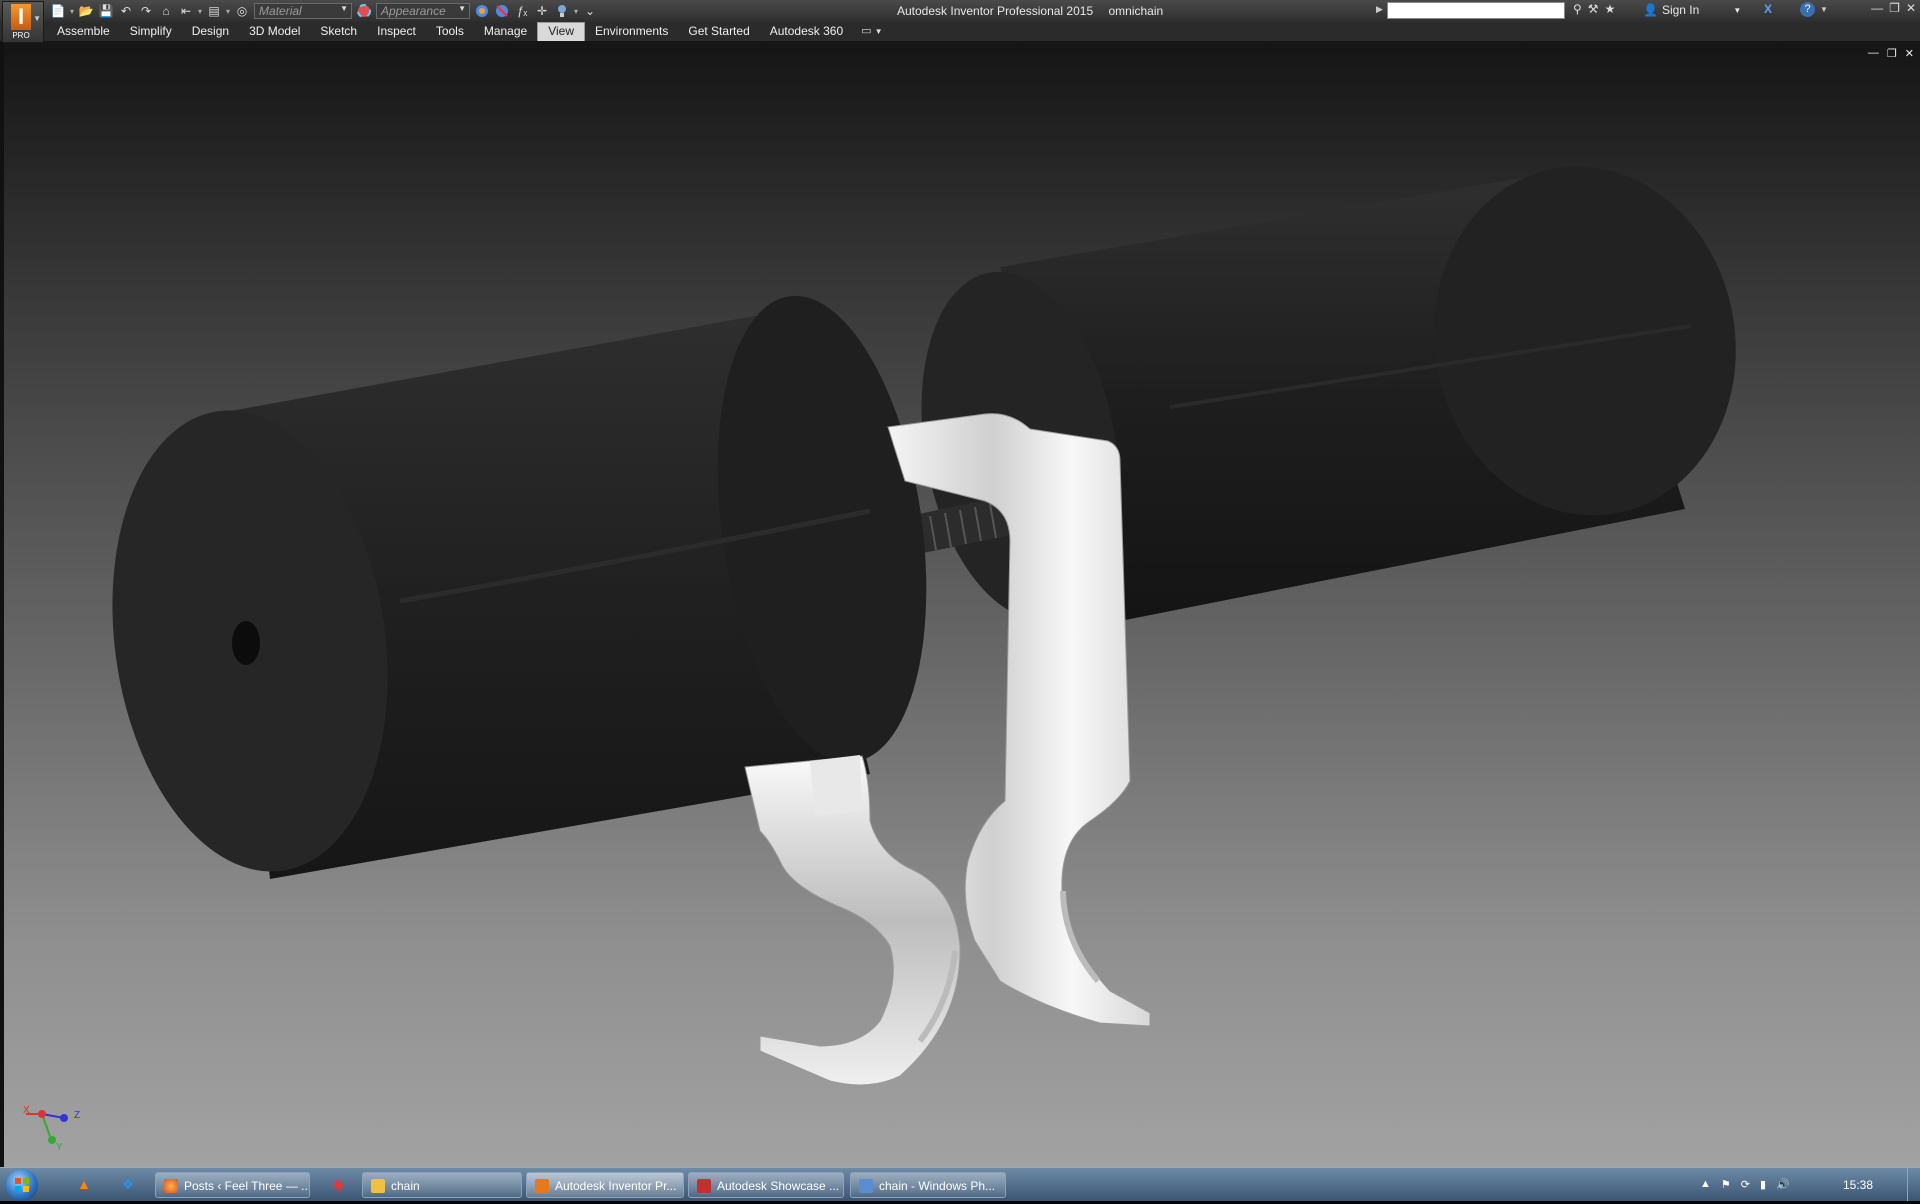  What do you see at coordinates (1783, 1184) in the screenshot?
I see `volume-icon: 🔊` at bounding box center [1783, 1184].